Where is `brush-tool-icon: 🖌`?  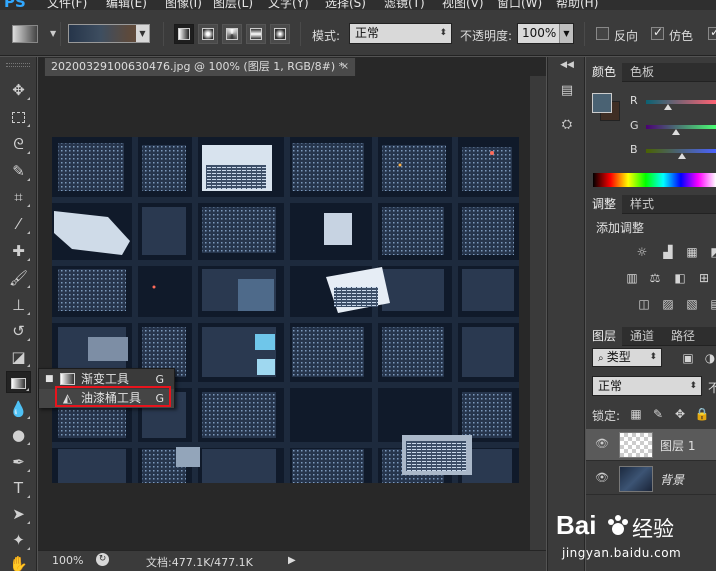
brush-tool-icon: 🖌 is located at coordinates (18, 278).